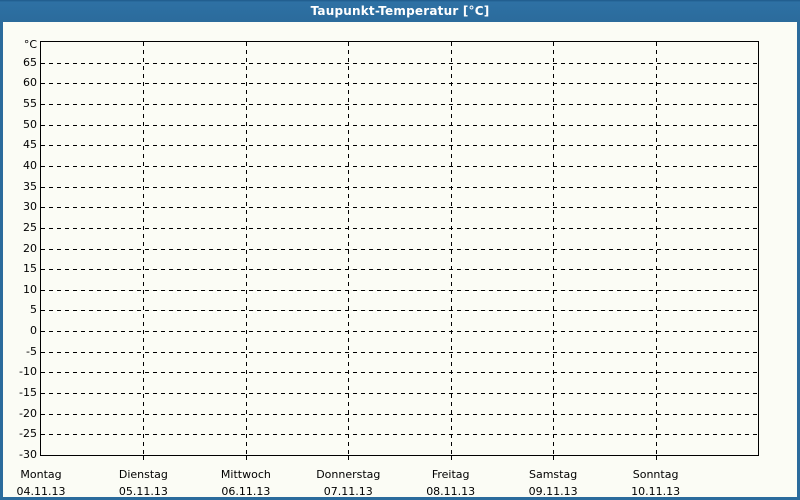  What do you see at coordinates (30, 145) in the screenshot?
I see `y-tick-label: 45` at bounding box center [30, 145].